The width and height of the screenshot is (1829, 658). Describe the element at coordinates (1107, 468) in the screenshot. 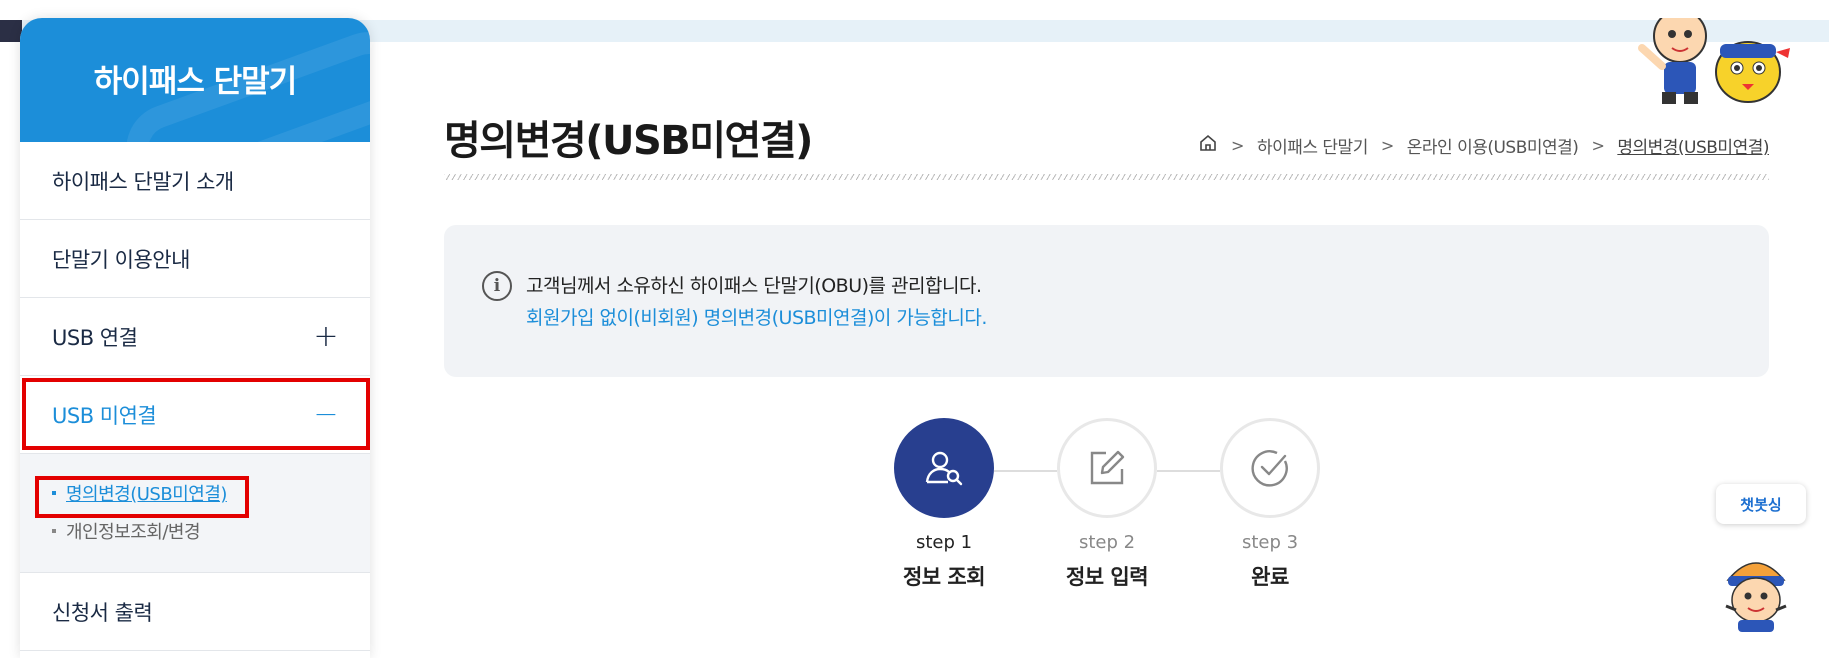

I see `edit-icon` at that location.